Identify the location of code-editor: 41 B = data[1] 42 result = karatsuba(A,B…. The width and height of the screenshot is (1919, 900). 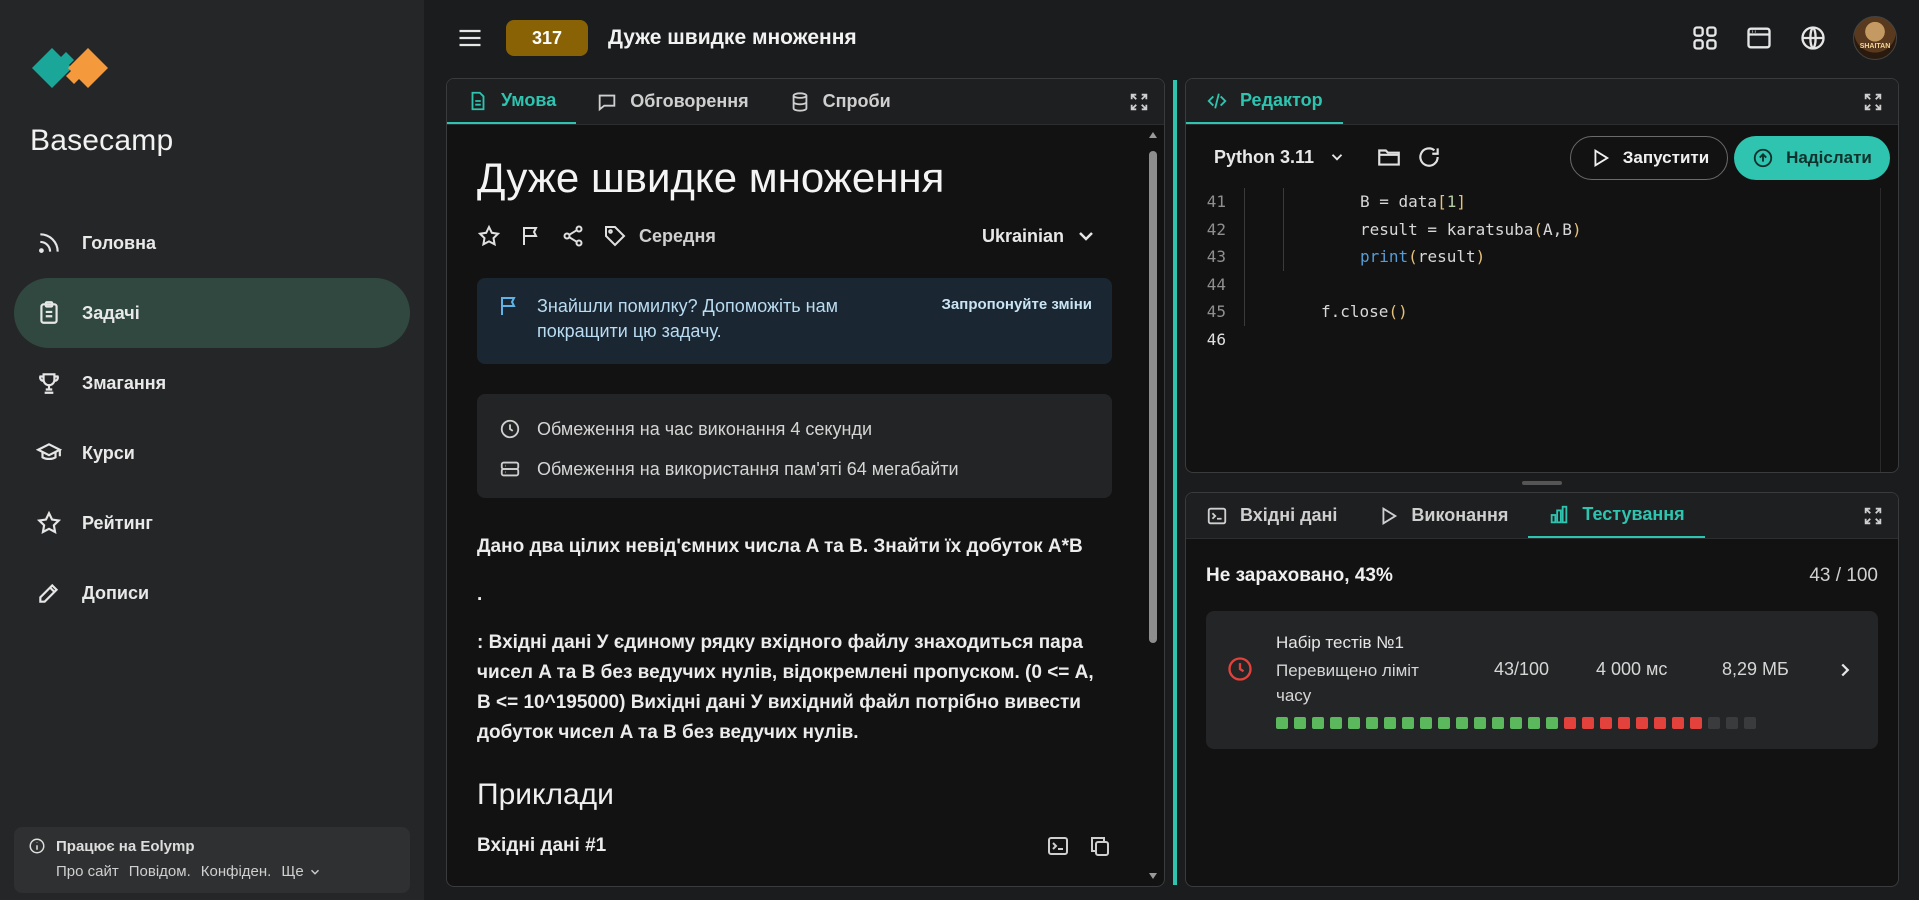
(1533, 330).